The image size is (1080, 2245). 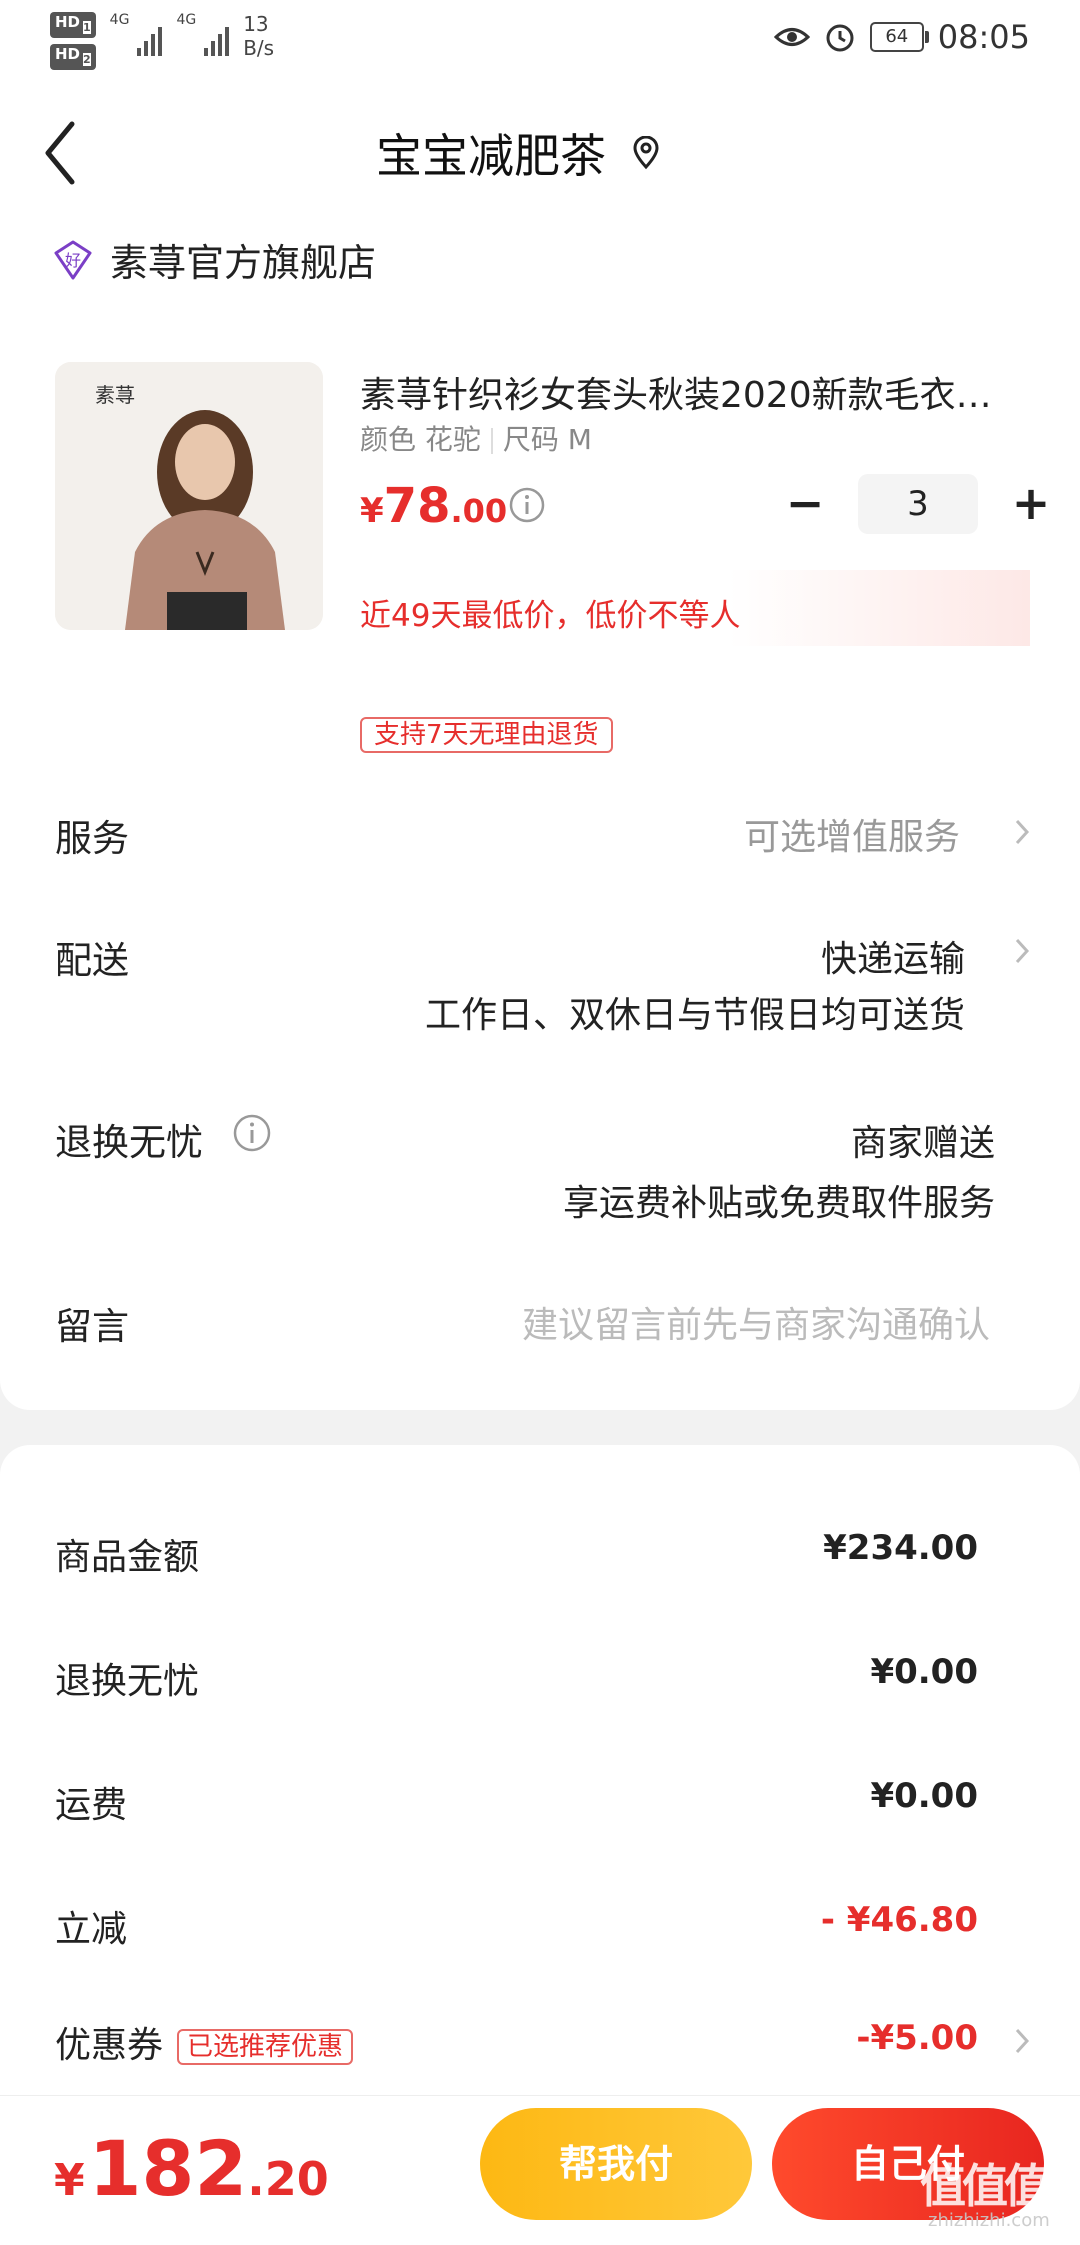 I want to click on delivery-note: 工作日、双休日与节假日均可送货, so click(x=694, y=1015).